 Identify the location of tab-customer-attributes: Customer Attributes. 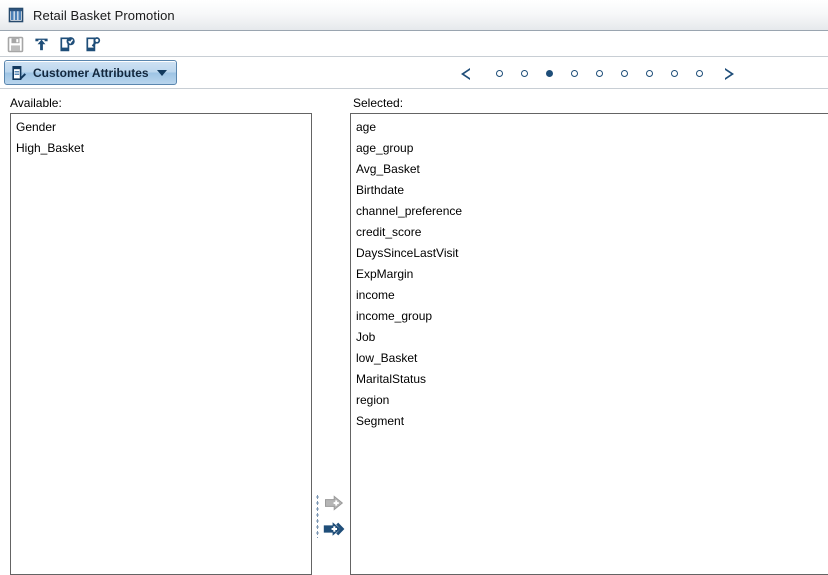
(90, 72).